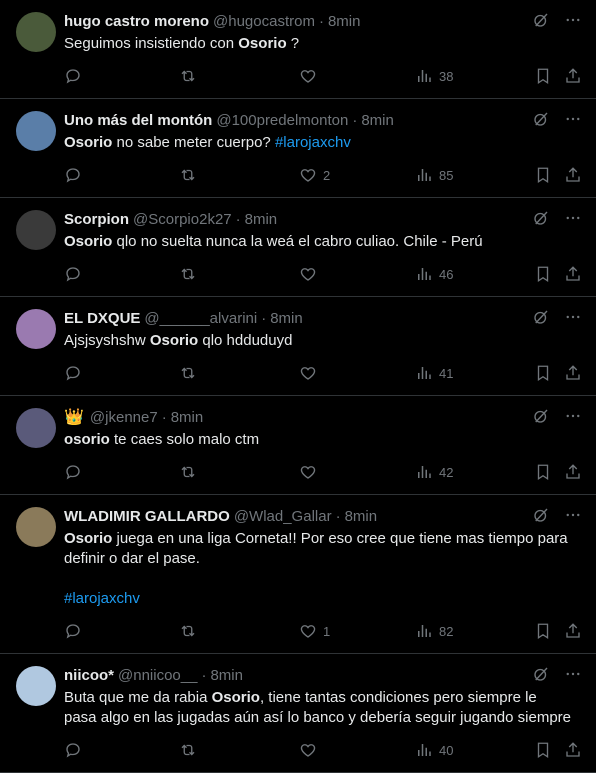 The image size is (596, 773). I want to click on views-button: 38, so click(434, 76).